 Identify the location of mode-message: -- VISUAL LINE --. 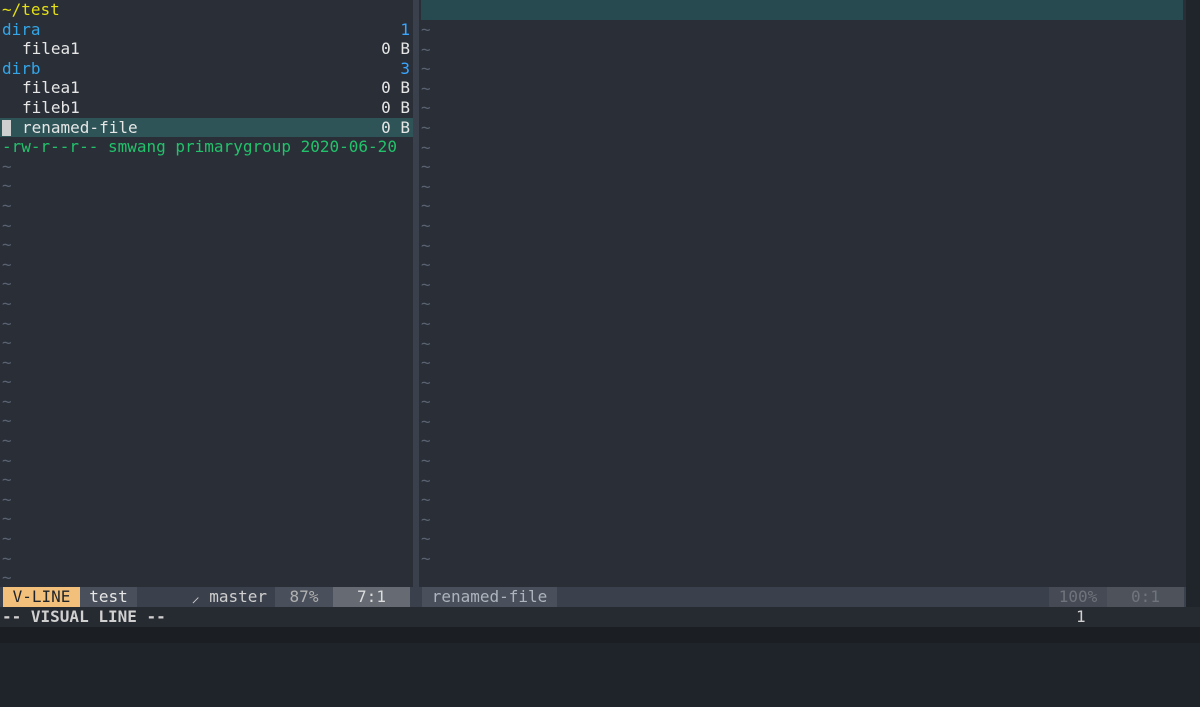
(84, 616).